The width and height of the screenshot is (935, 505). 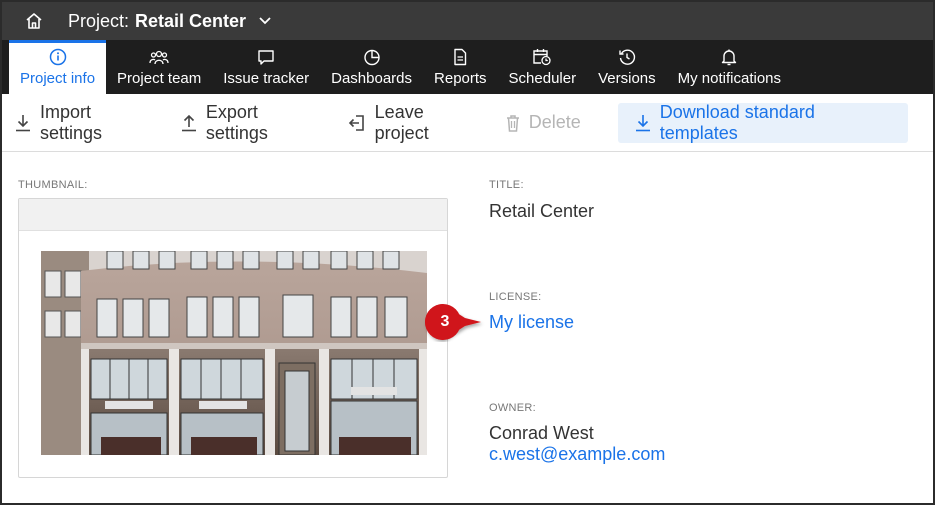 I want to click on download-standard-templates-label: Download standard templates, so click(x=737, y=122).